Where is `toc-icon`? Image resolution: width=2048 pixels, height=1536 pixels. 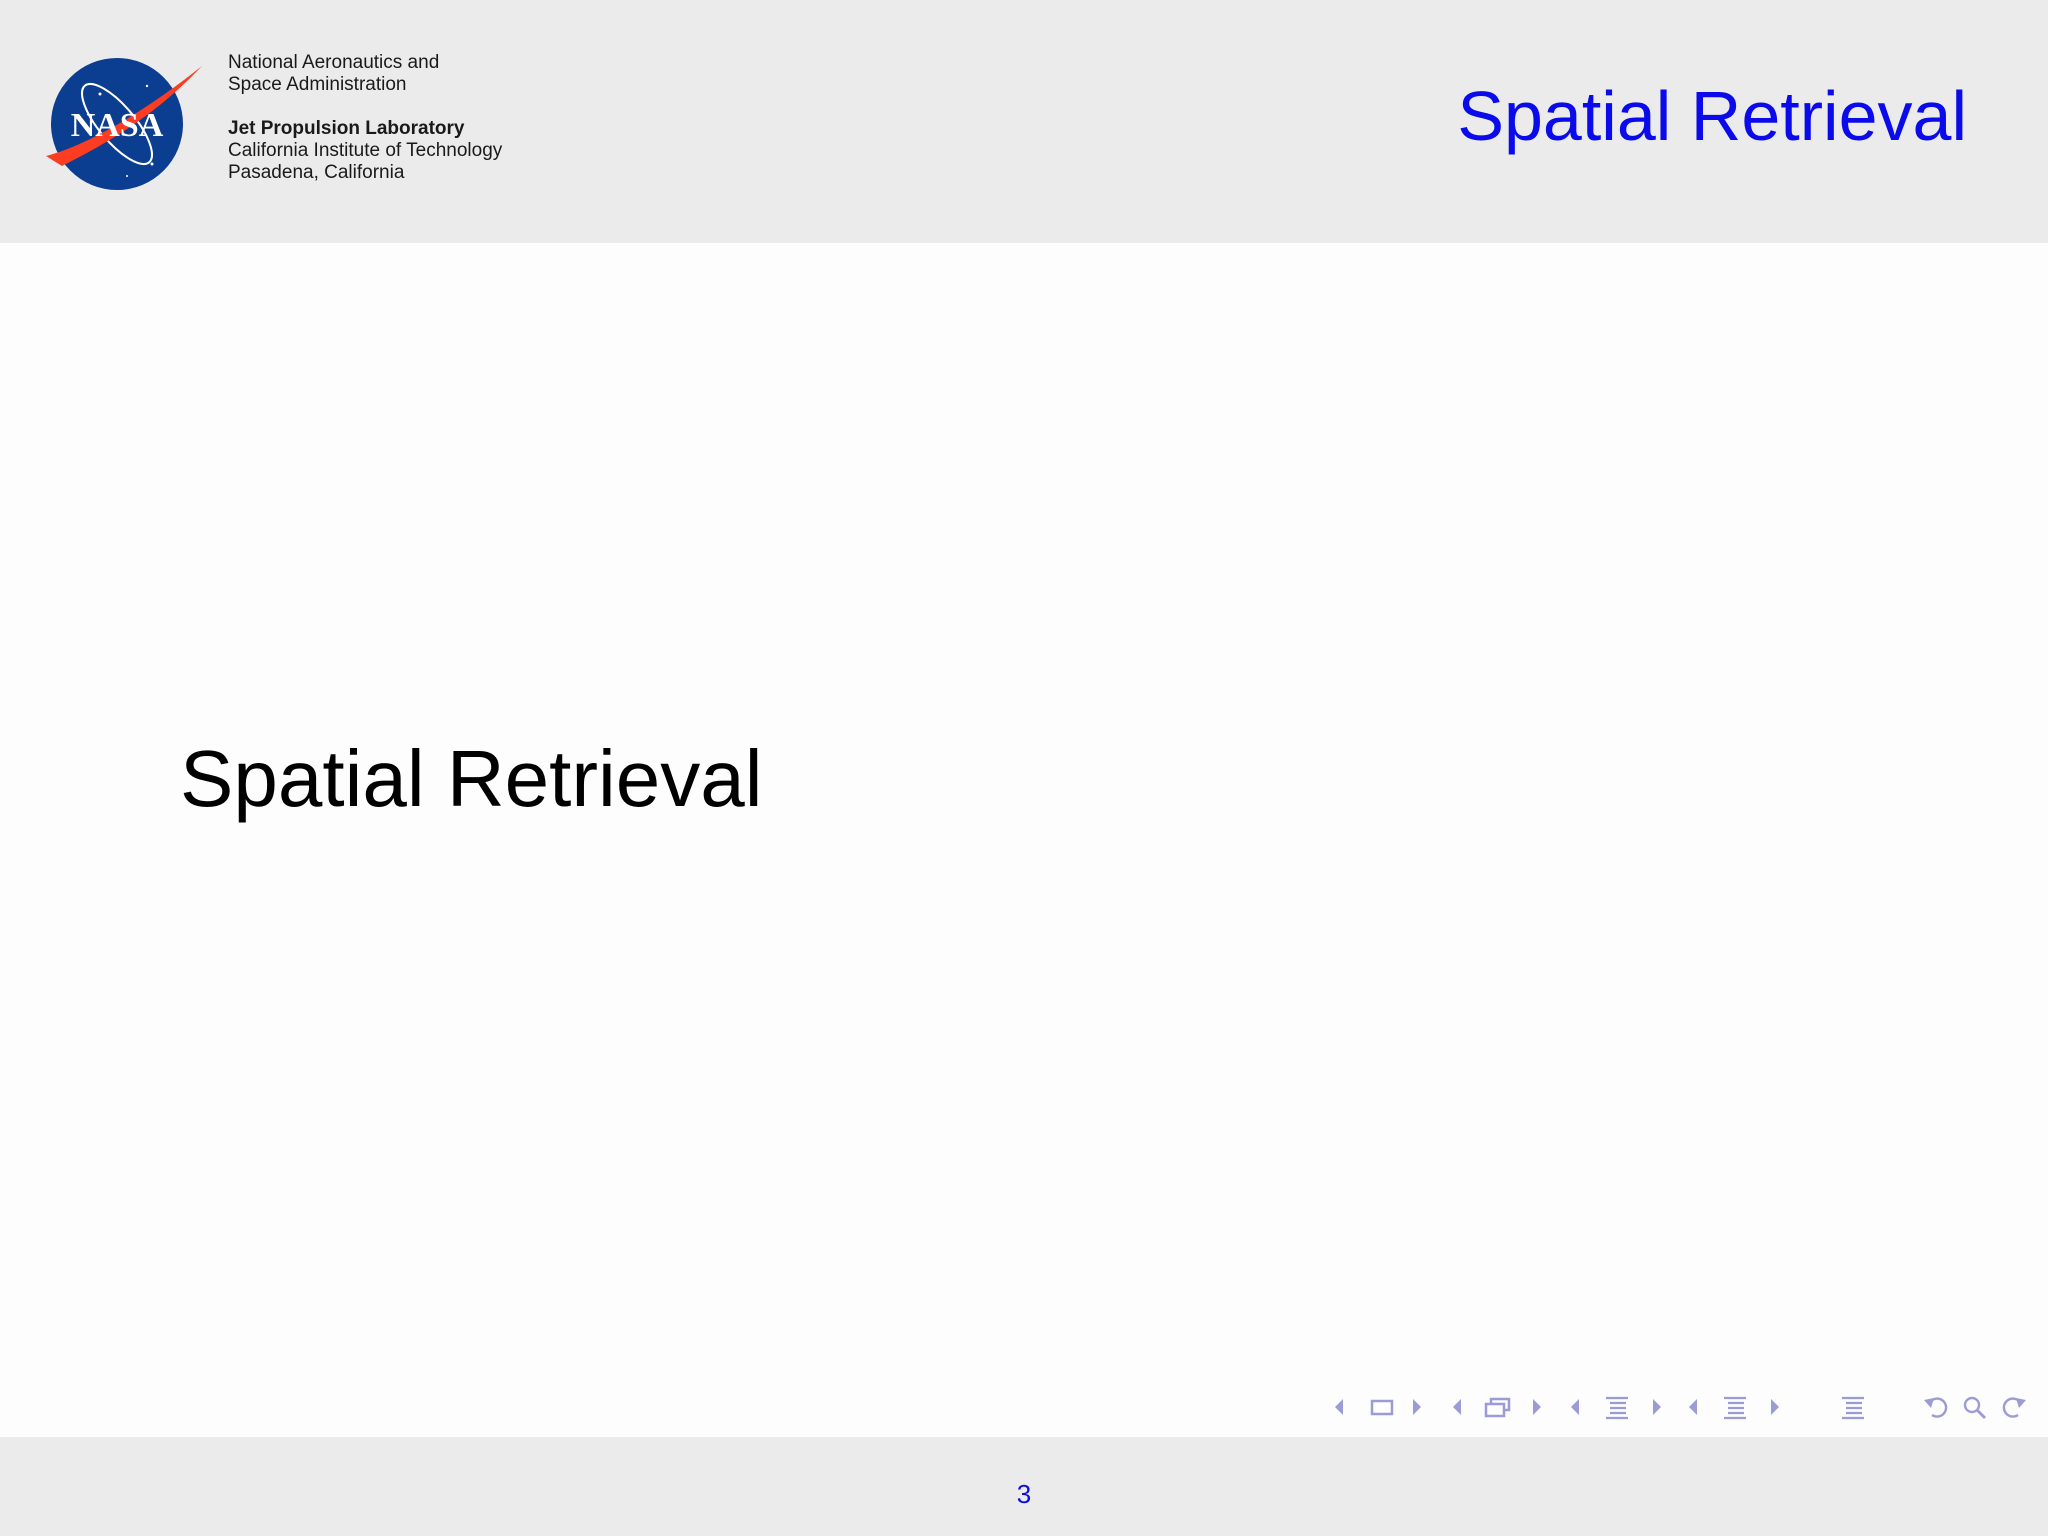
toc-icon is located at coordinates (1853, 1407).